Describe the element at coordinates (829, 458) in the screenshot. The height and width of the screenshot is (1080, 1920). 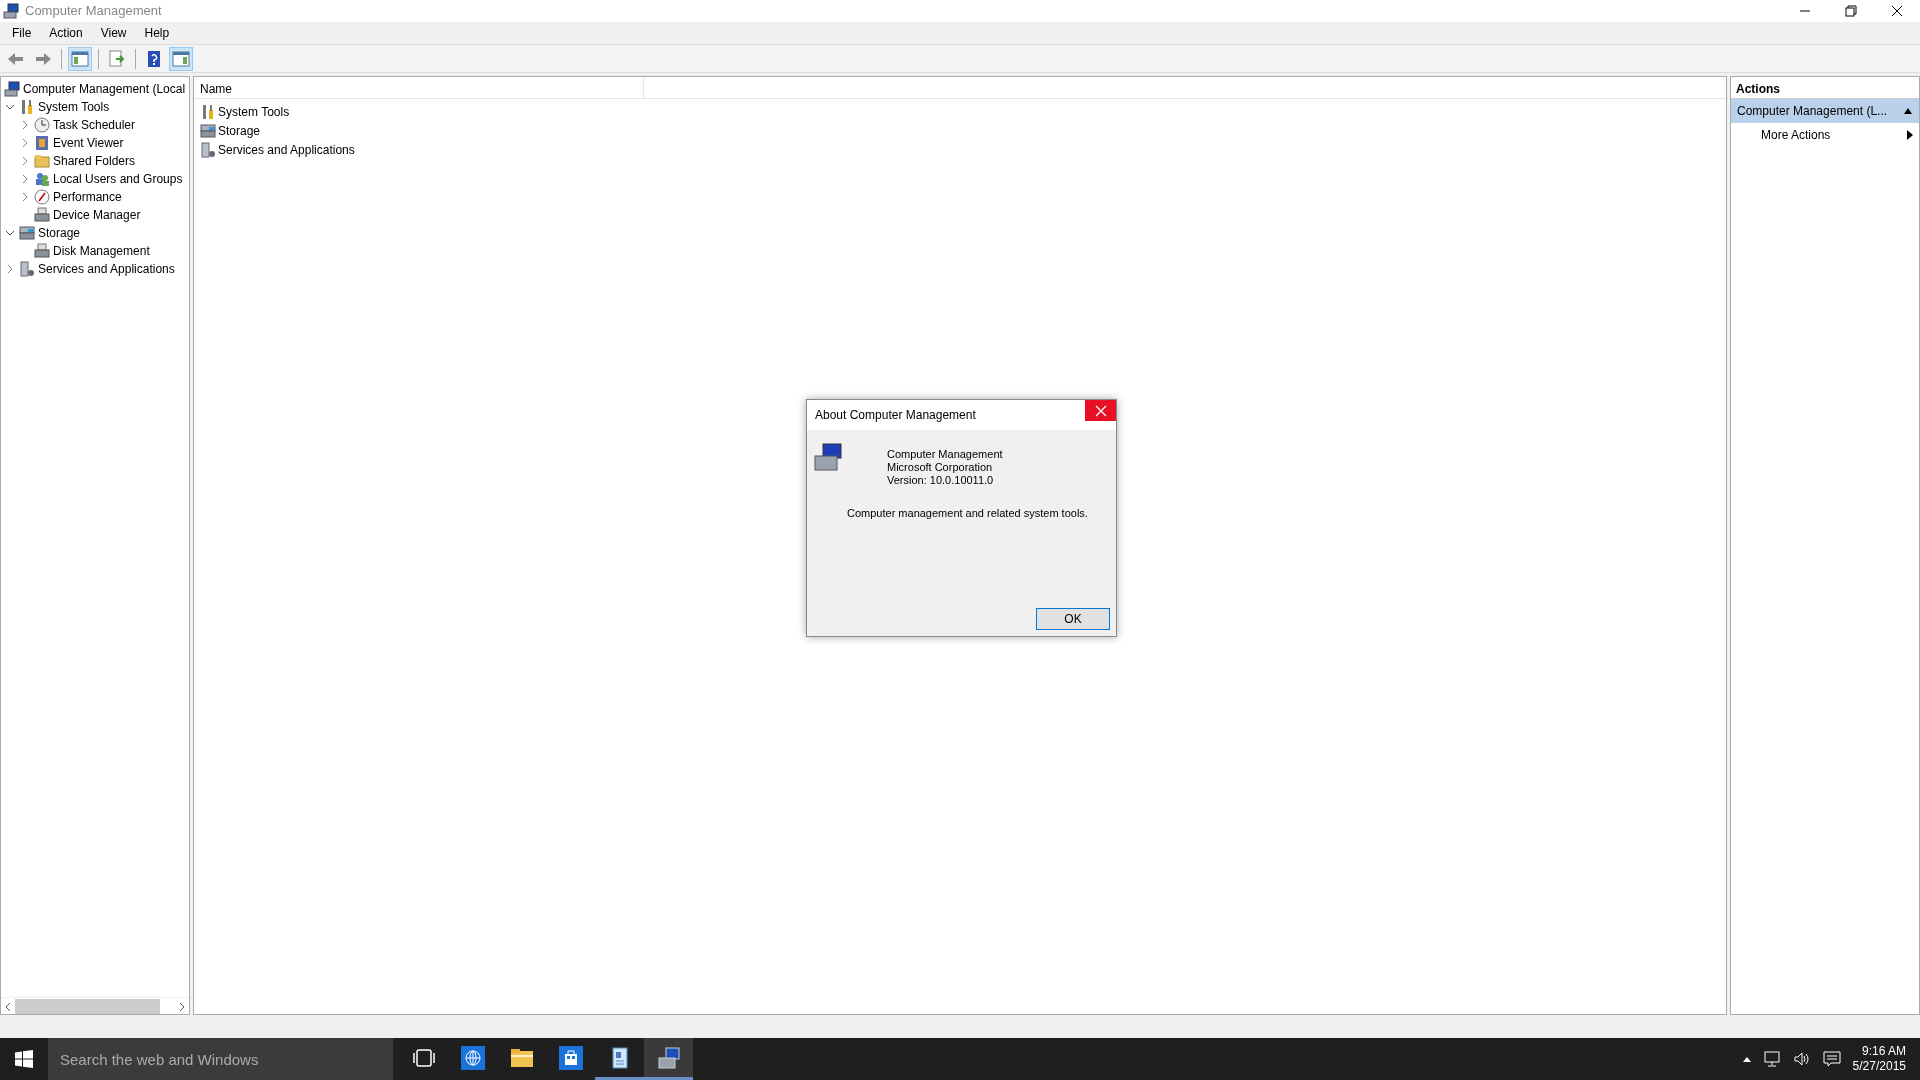
I see `computer-toolbox-icon` at that location.